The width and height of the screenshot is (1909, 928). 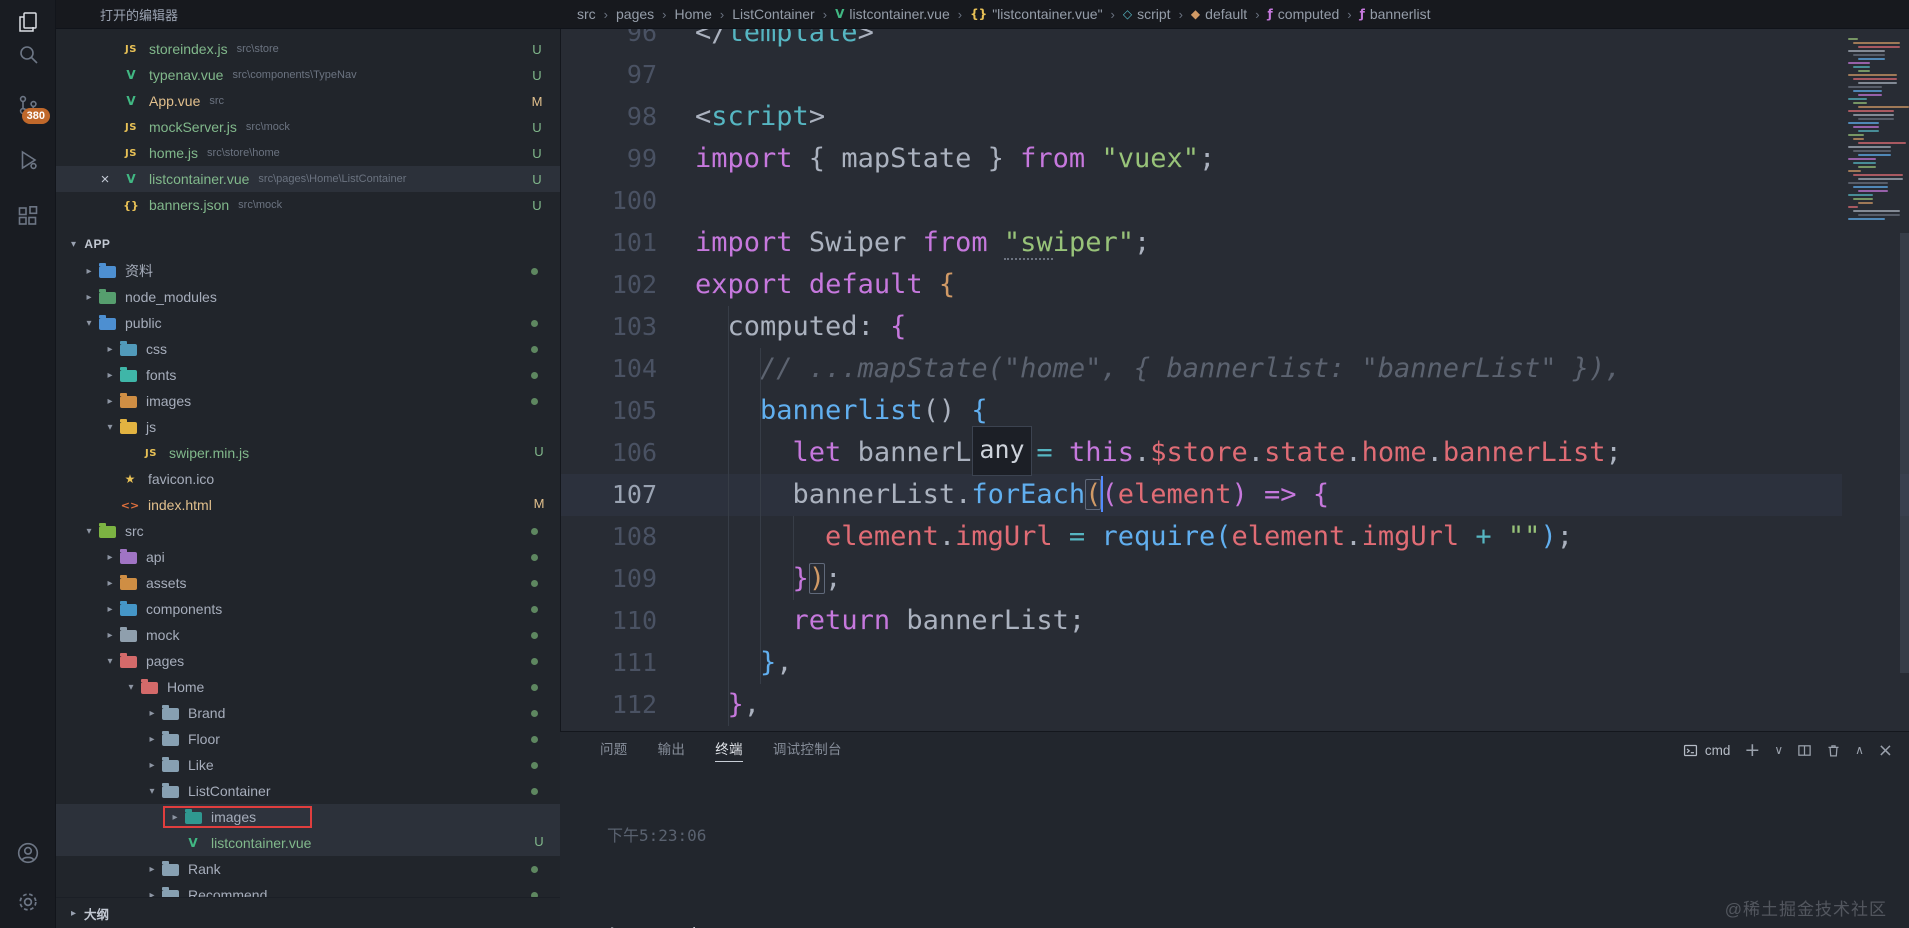 What do you see at coordinates (1804, 750) in the screenshot?
I see `split-terminal-icon` at bounding box center [1804, 750].